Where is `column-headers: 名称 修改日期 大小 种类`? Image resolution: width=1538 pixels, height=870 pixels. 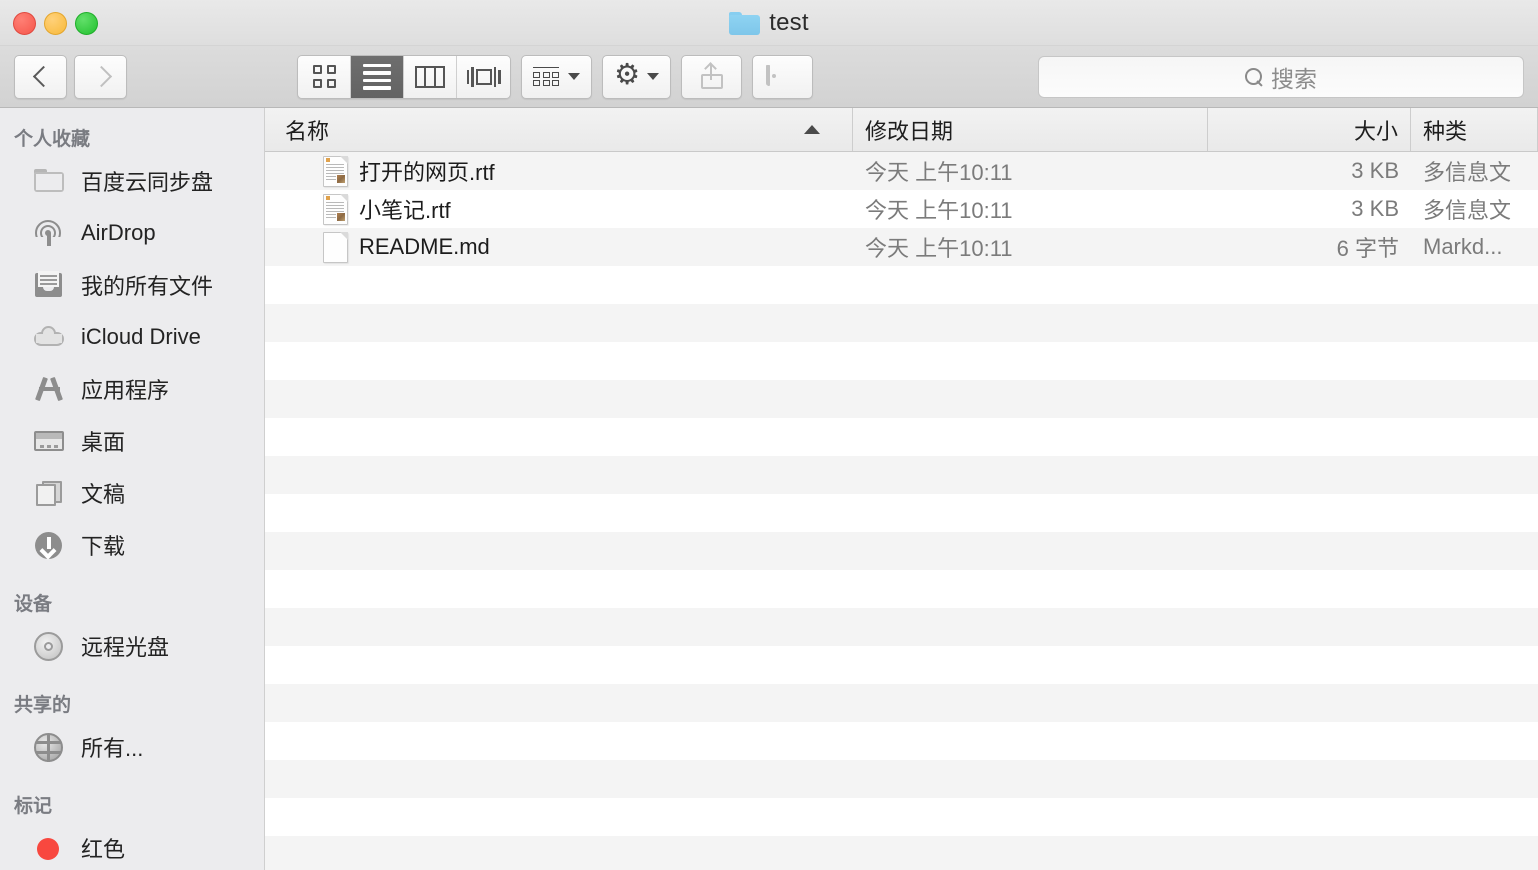
column-headers: 名称 修改日期 大小 种类 is located at coordinates (901, 130).